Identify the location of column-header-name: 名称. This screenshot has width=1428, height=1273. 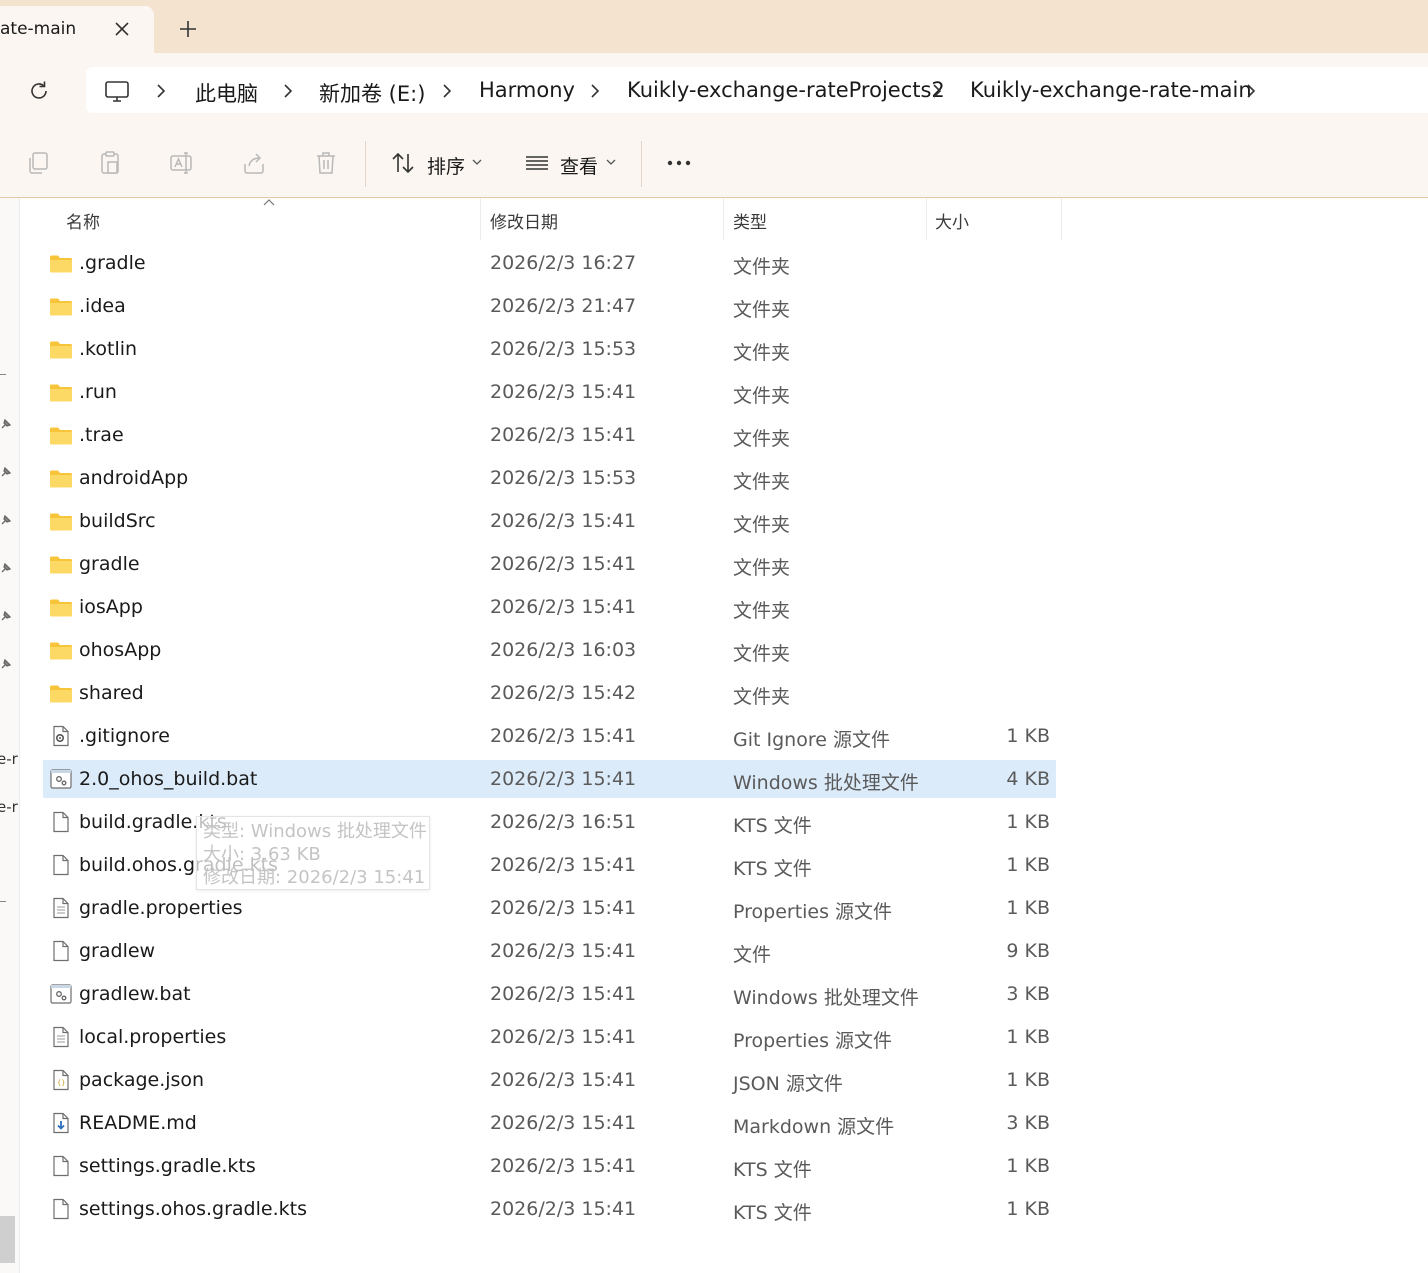
(83, 220).